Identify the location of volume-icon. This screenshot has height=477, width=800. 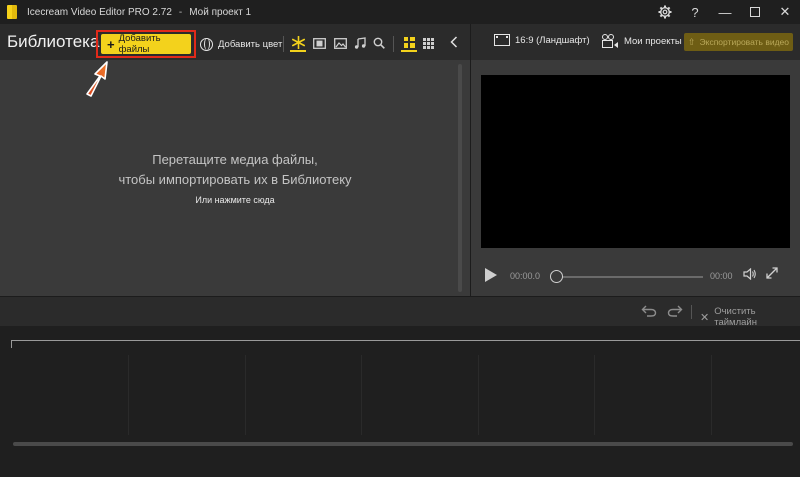
(750, 275).